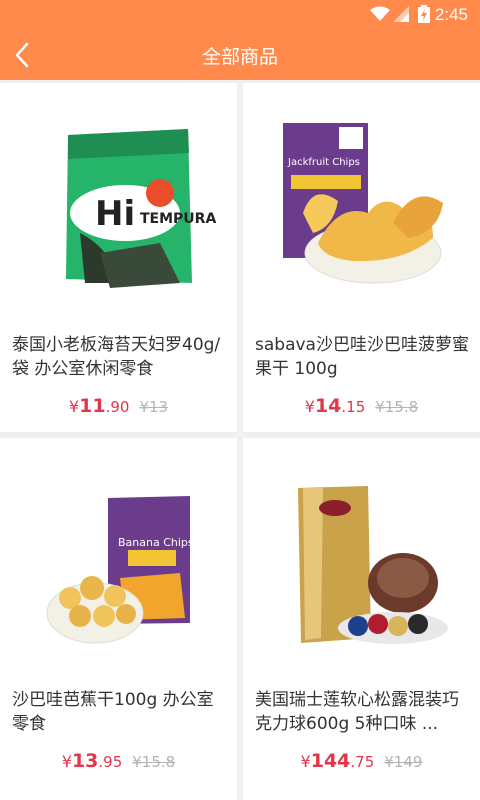 The height and width of the screenshot is (800, 480). Describe the element at coordinates (116, 357) in the screenshot. I see `product-name: 泰国小老板海苔天妇罗40g/袋 办公室休闲零食` at that location.